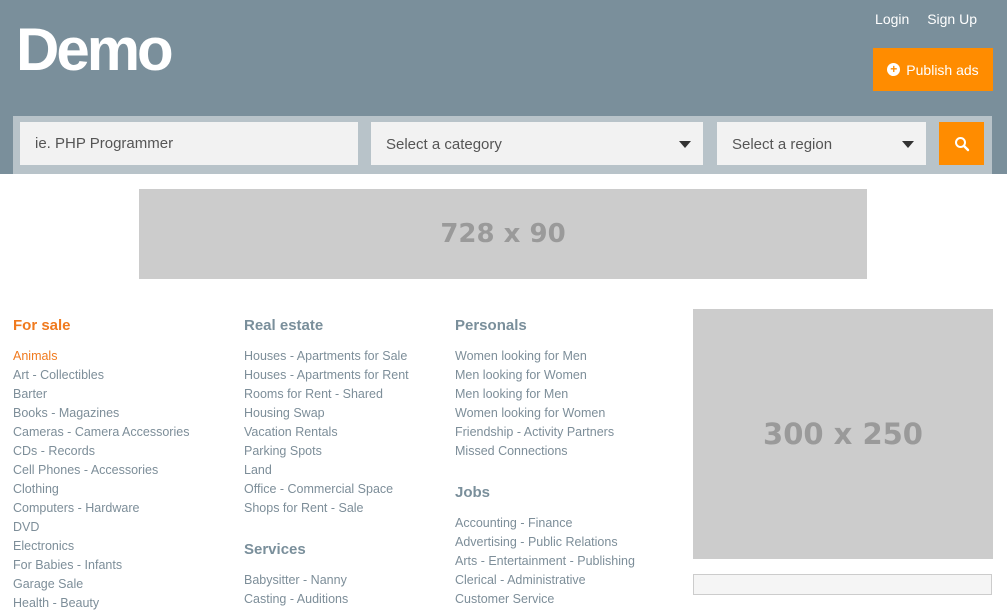  I want to click on category-link: Women looking for Men, so click(565, 356).